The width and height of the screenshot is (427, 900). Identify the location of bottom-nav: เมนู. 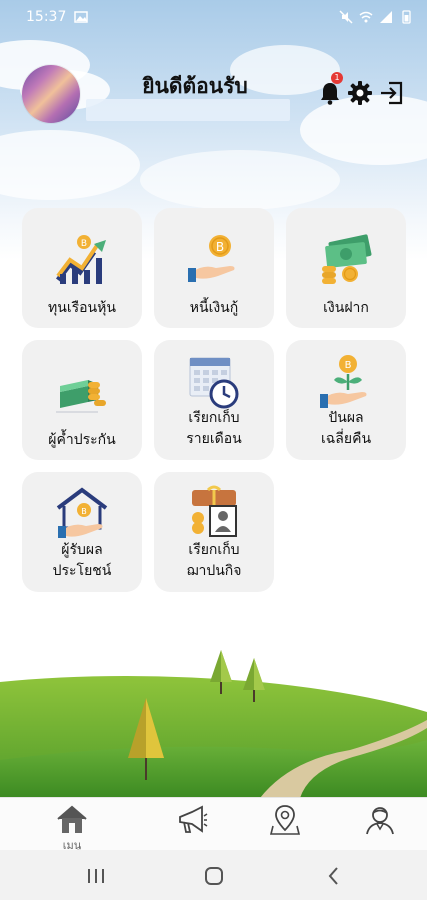
(213, 824).